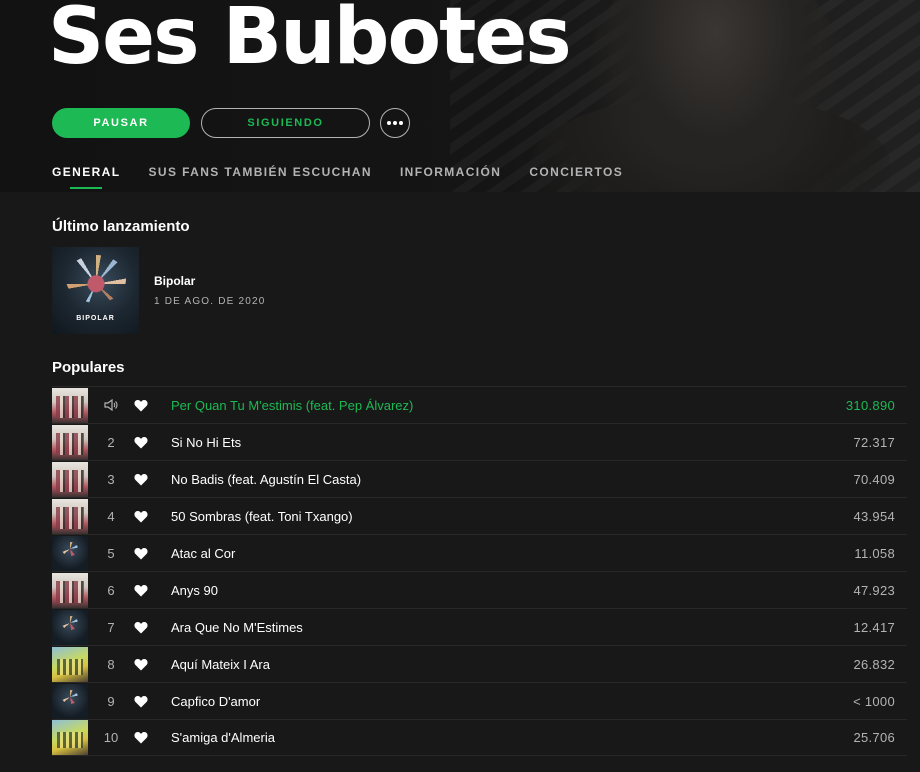 This screenshot has width=920, height=772. What do you see at coordinates (111, 516) in the screenshot?
I see `track-number: 4` at bounding box center [111, 516].